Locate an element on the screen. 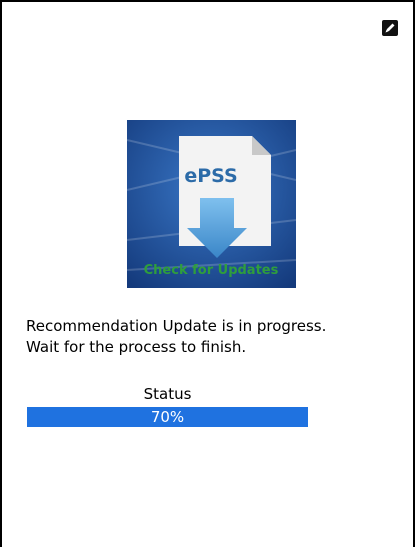 This screenshot has width=415, height=547. progress-bar: 70% is located at coordinates (167, 417).